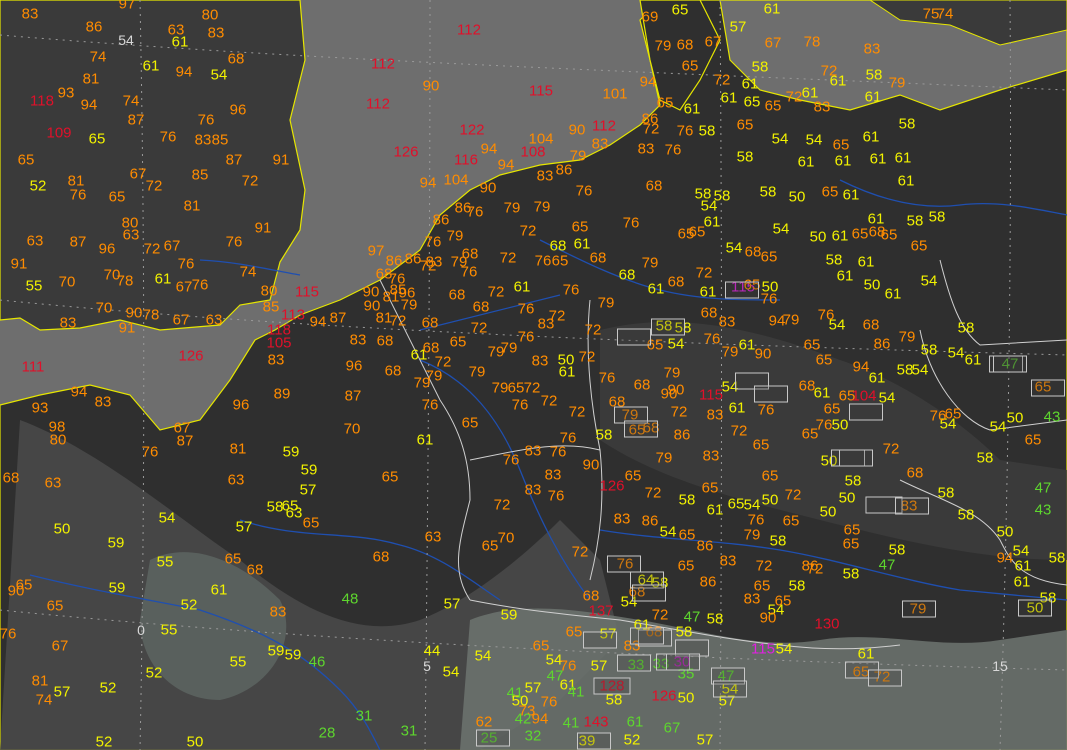 The image size is (1067, 750). What do you see at coordinates (600, 640) in the screenshot?
I see `highlighted-station-box: 26` at bounding box center [600, 640].